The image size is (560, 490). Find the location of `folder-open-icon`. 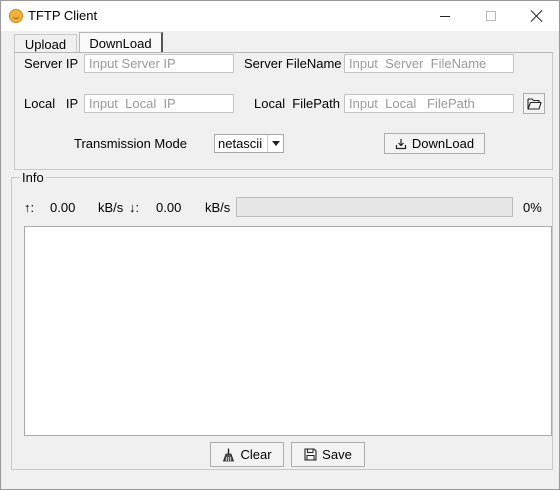

folder-open-icon is located at coordinates (534, 104).